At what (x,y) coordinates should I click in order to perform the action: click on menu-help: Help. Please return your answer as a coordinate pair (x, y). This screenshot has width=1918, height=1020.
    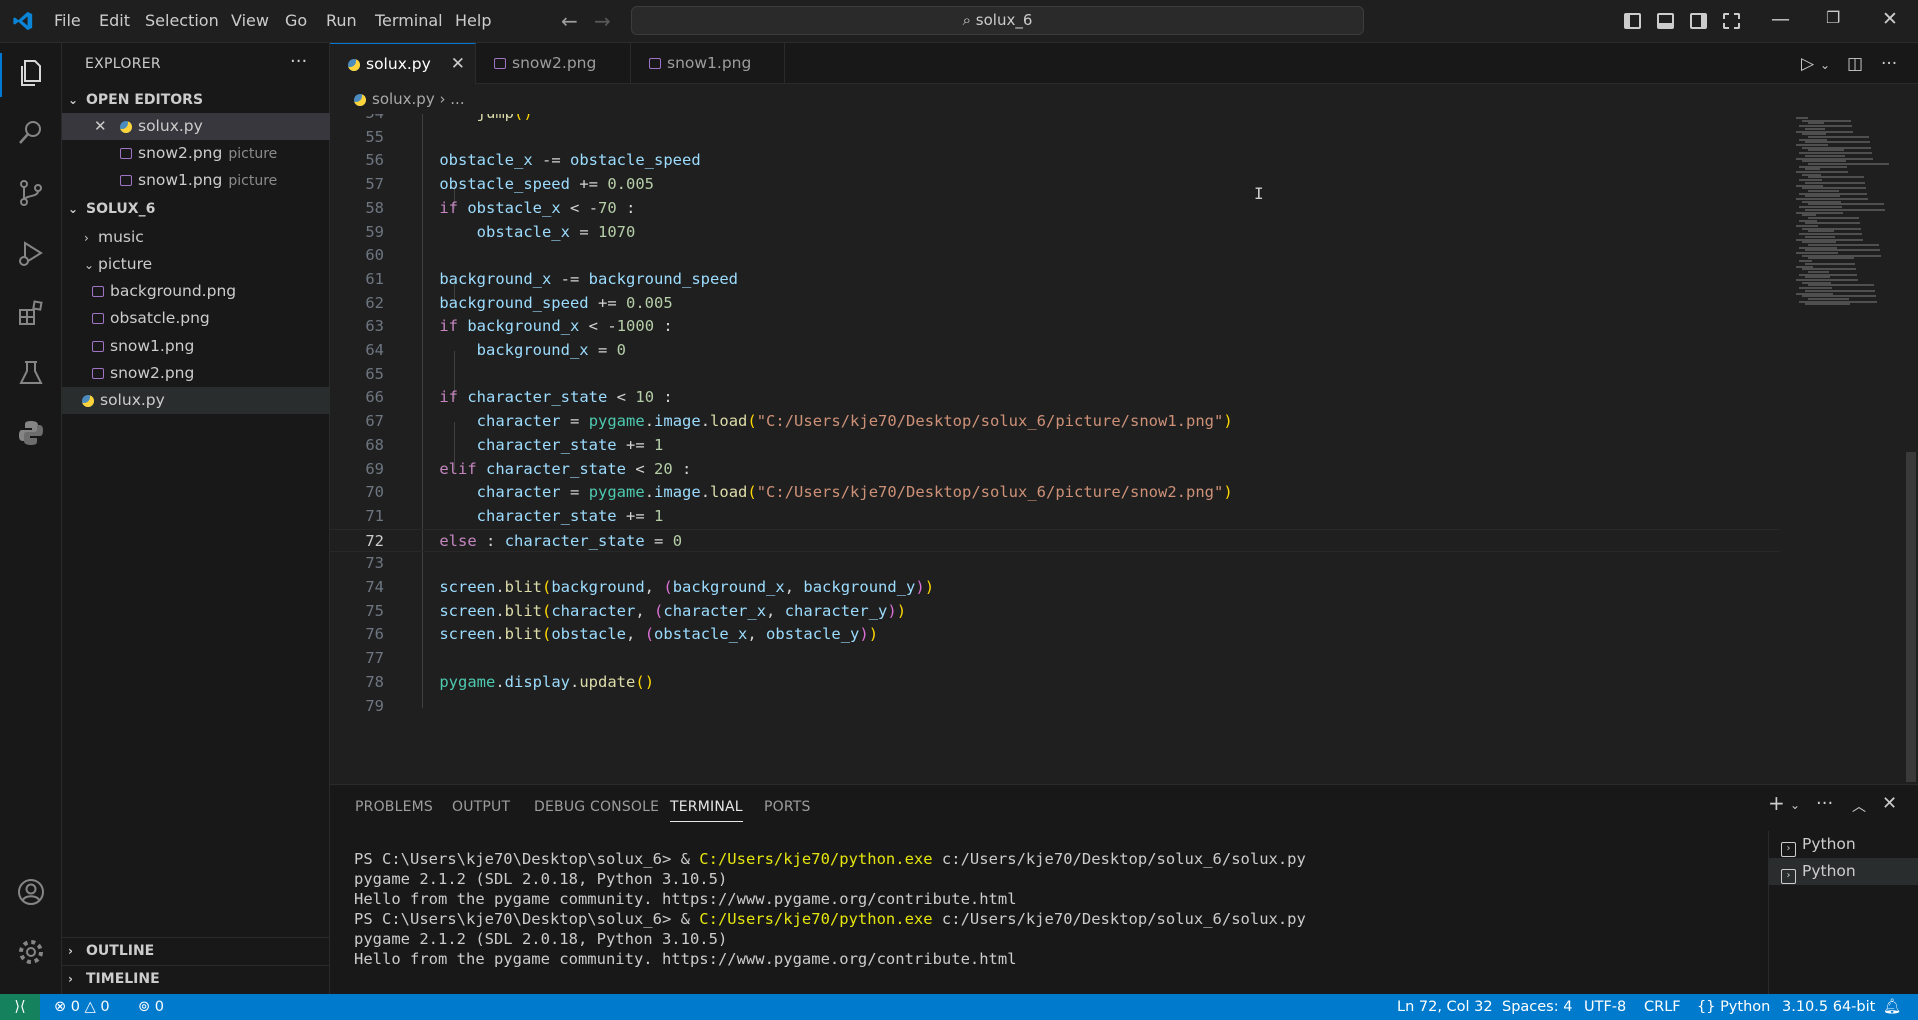
    Looking at the image, I should click on (473, 20).